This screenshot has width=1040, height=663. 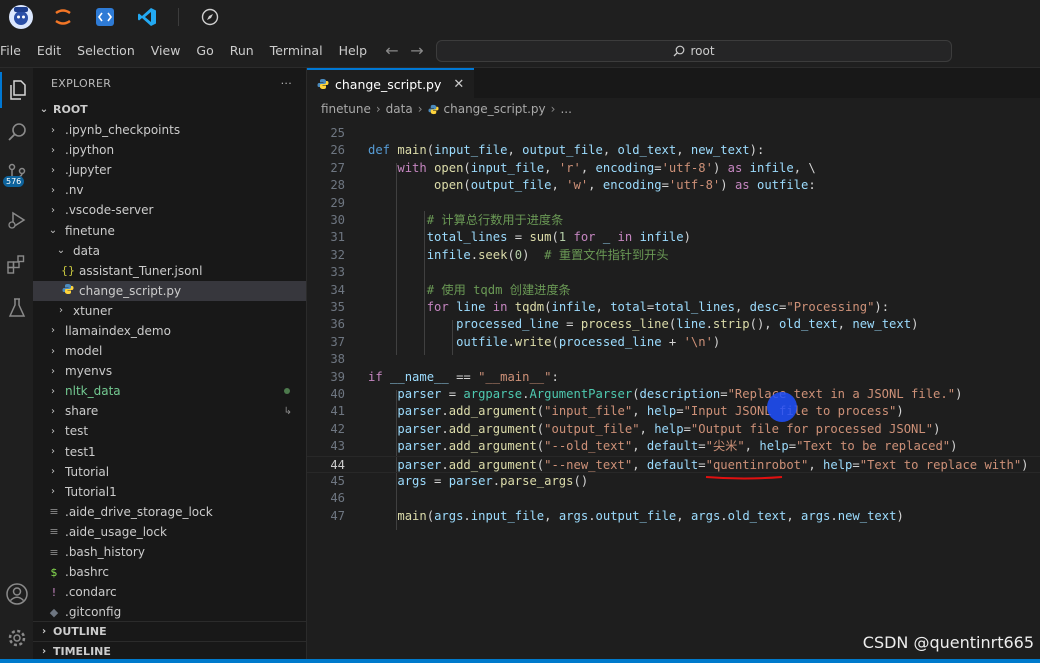 I want to click on explorer-more-icon: ···, so click(x=286, y=83).